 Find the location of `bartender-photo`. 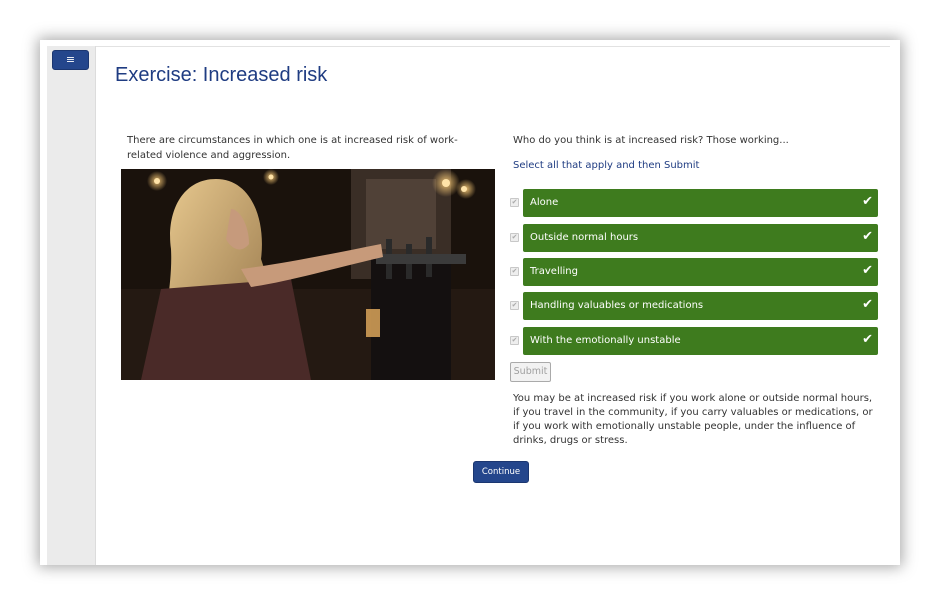

bartender-photo is located at coordinates (308, 274).